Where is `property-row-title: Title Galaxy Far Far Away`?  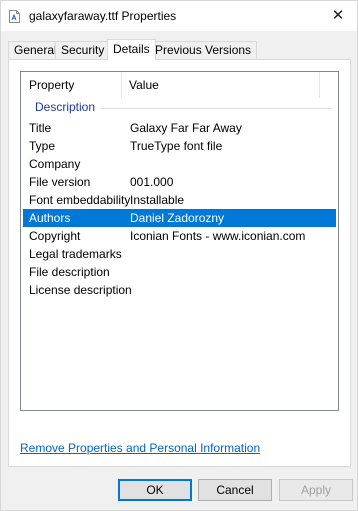 property-row-title: Title Galaxy Far Far Away is located at coordinates (179, 128).